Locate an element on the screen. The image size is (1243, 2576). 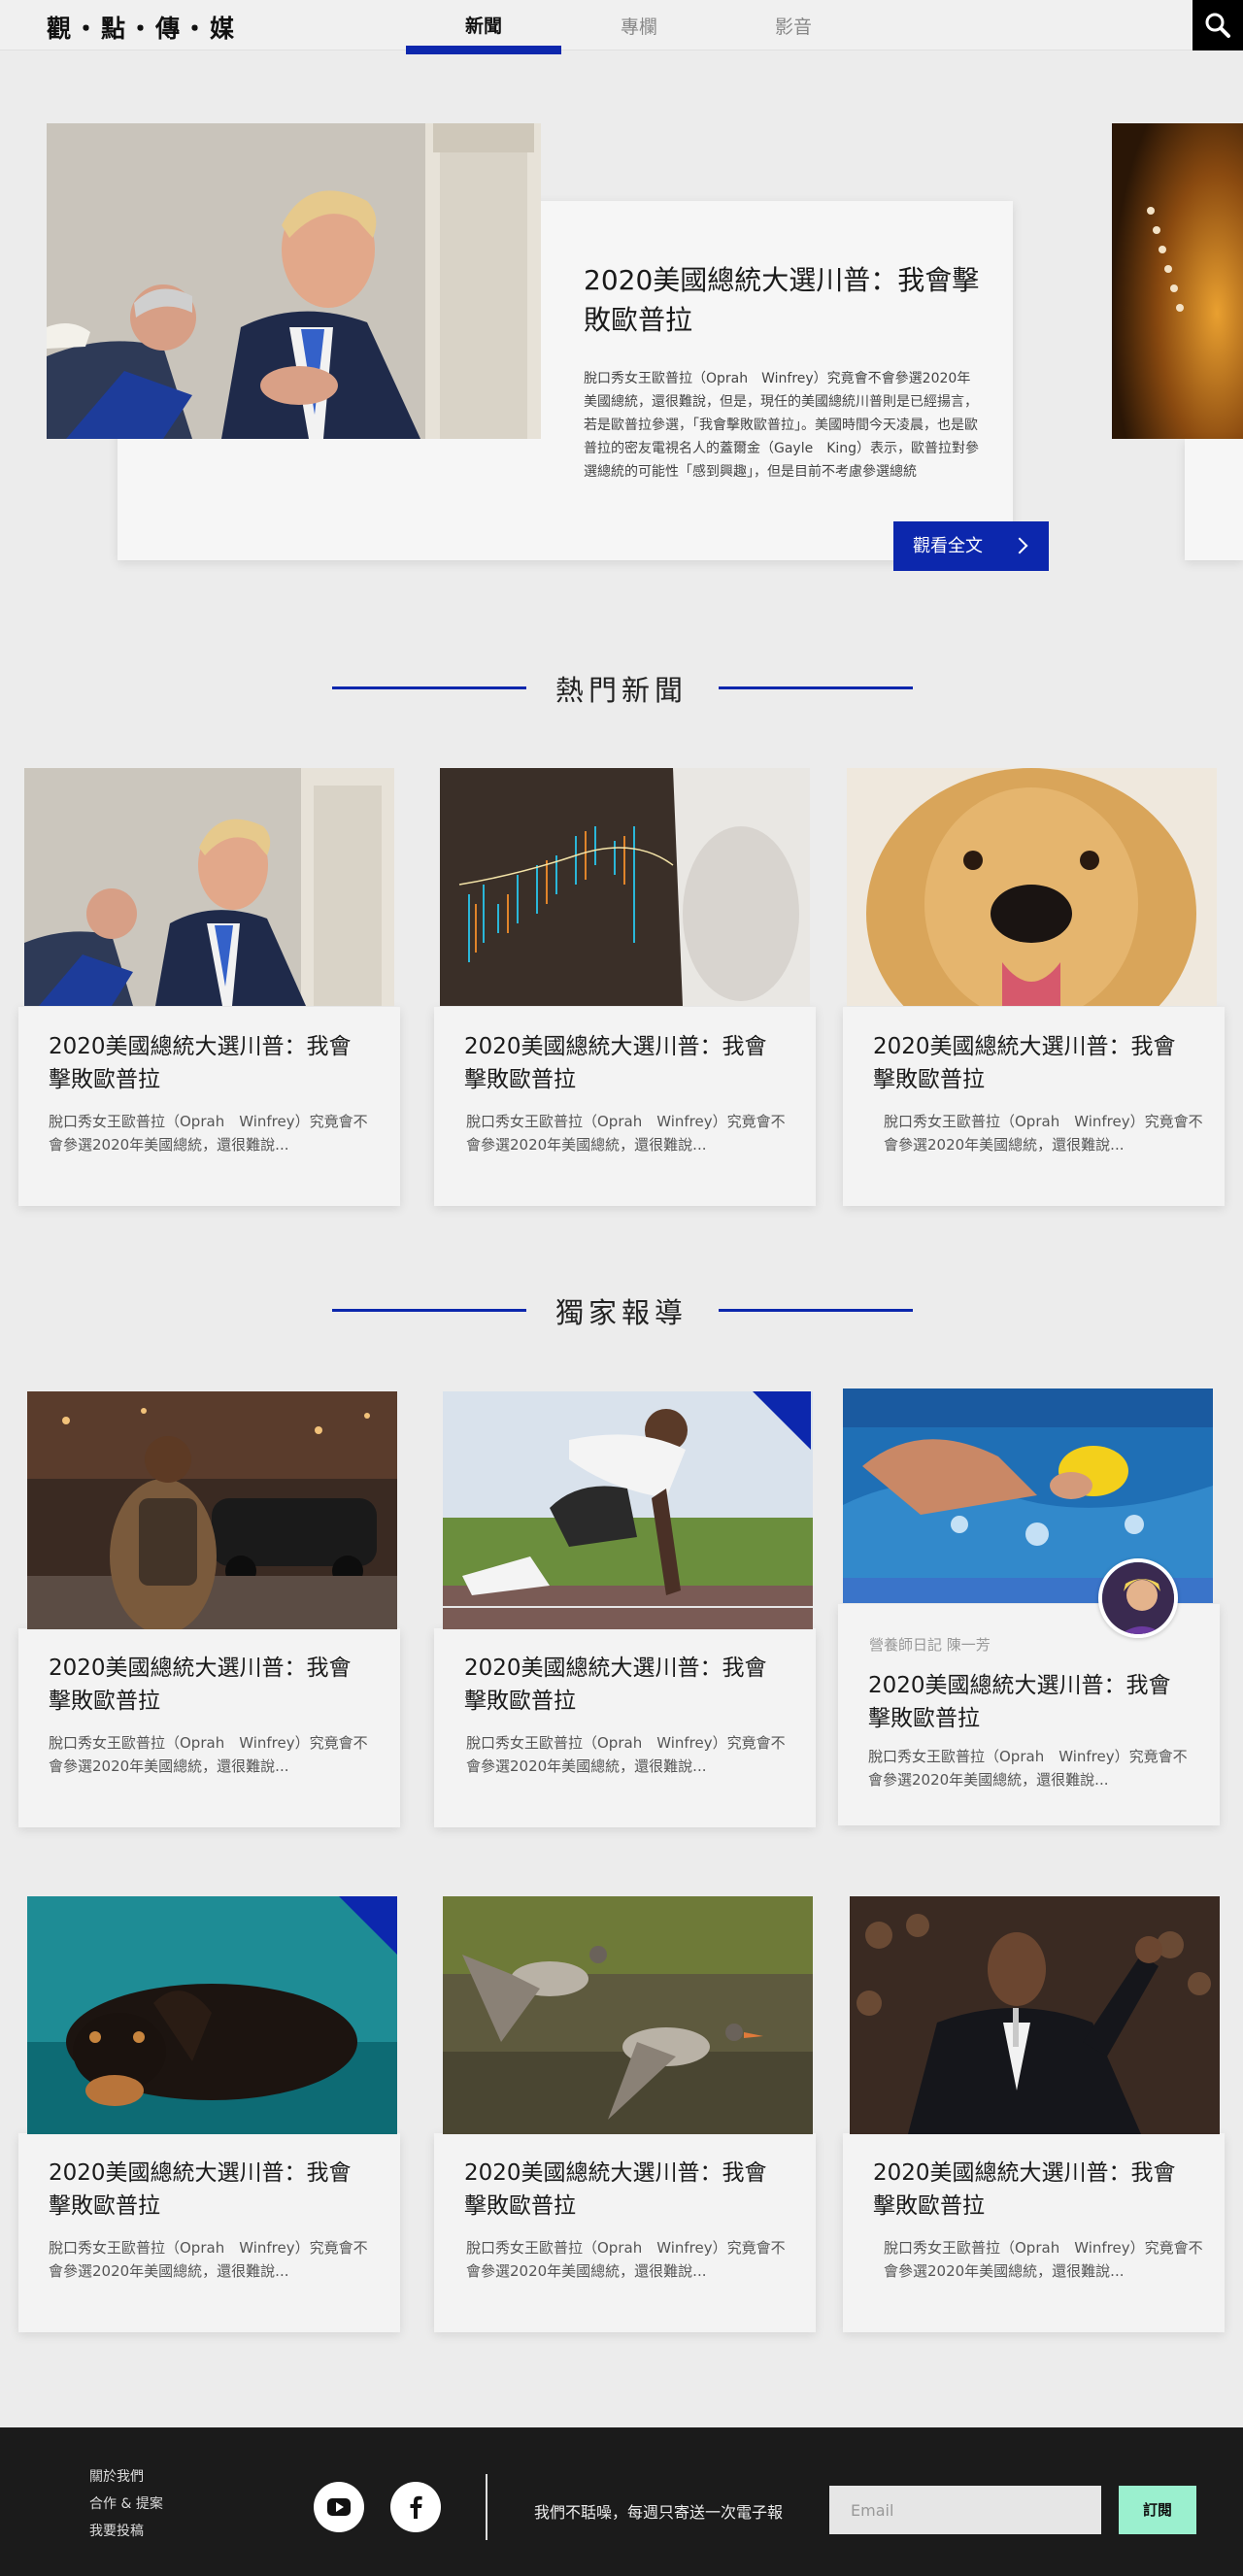
facebook-icon is located at coordinates (416, 2507).